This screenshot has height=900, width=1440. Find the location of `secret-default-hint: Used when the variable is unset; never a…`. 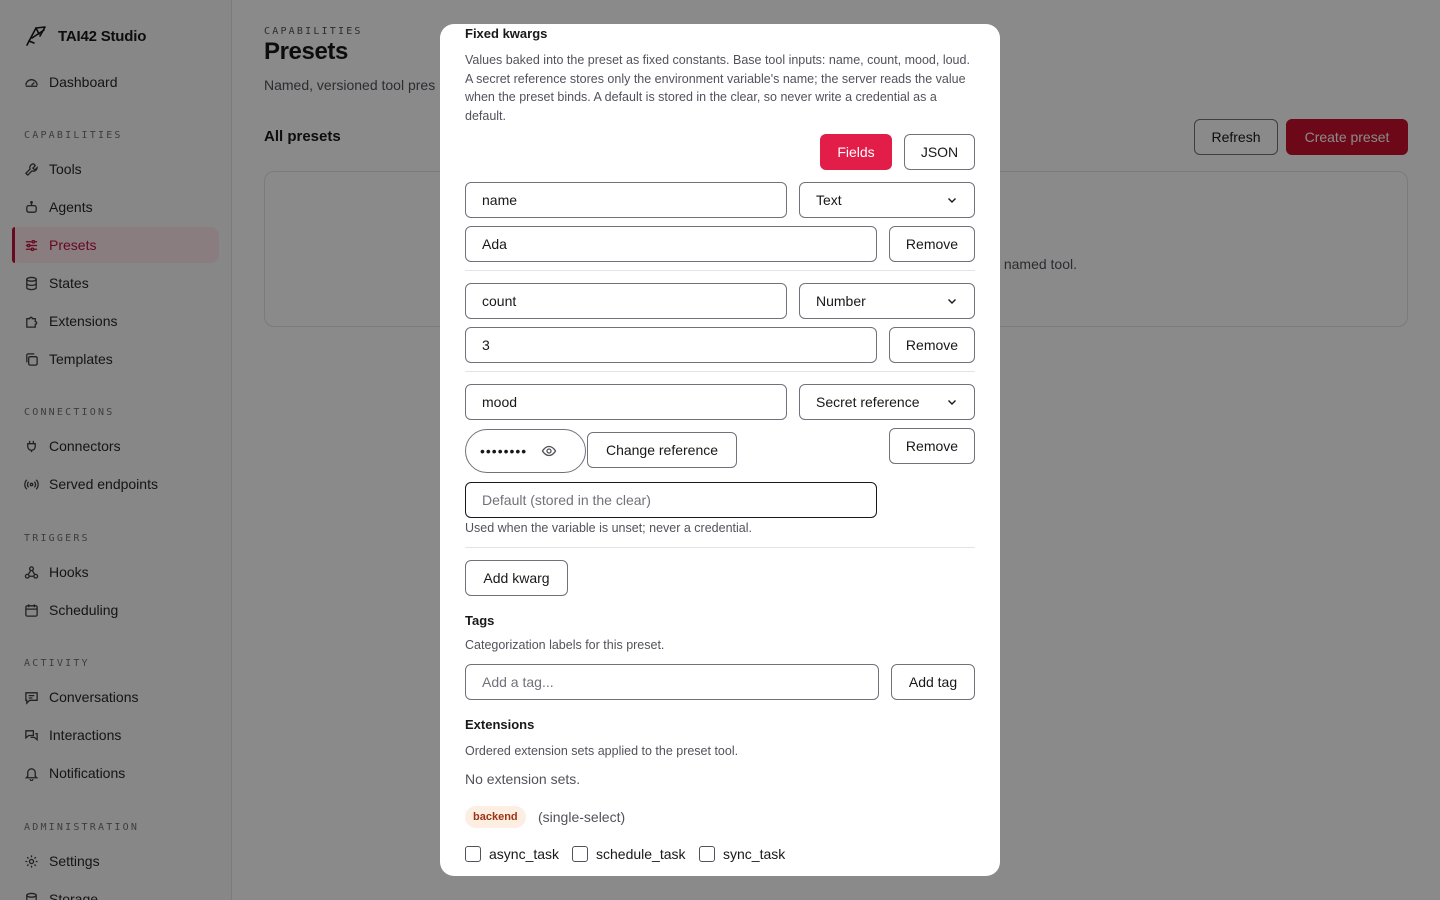

secret-default-hint: Used when the variable is unset; never a… is located at coordinates (608, 528).